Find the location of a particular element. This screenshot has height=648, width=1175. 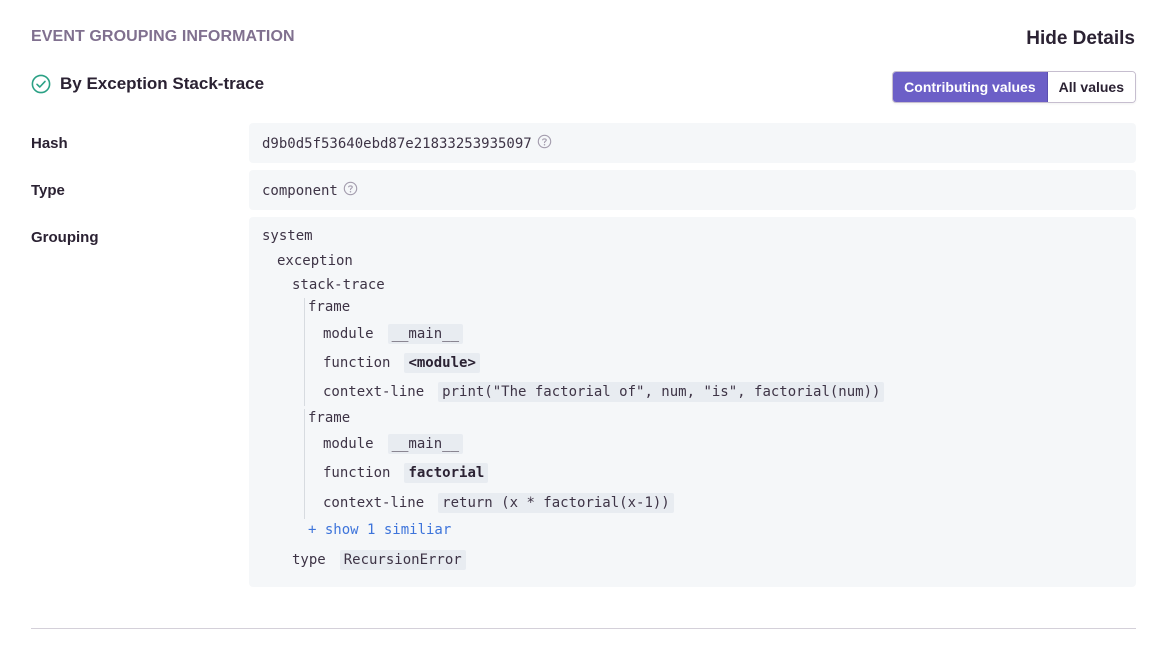

hash-value-box: d9b0d5f53640ebd87e21833253935097 is located at coordinates (692, 143).